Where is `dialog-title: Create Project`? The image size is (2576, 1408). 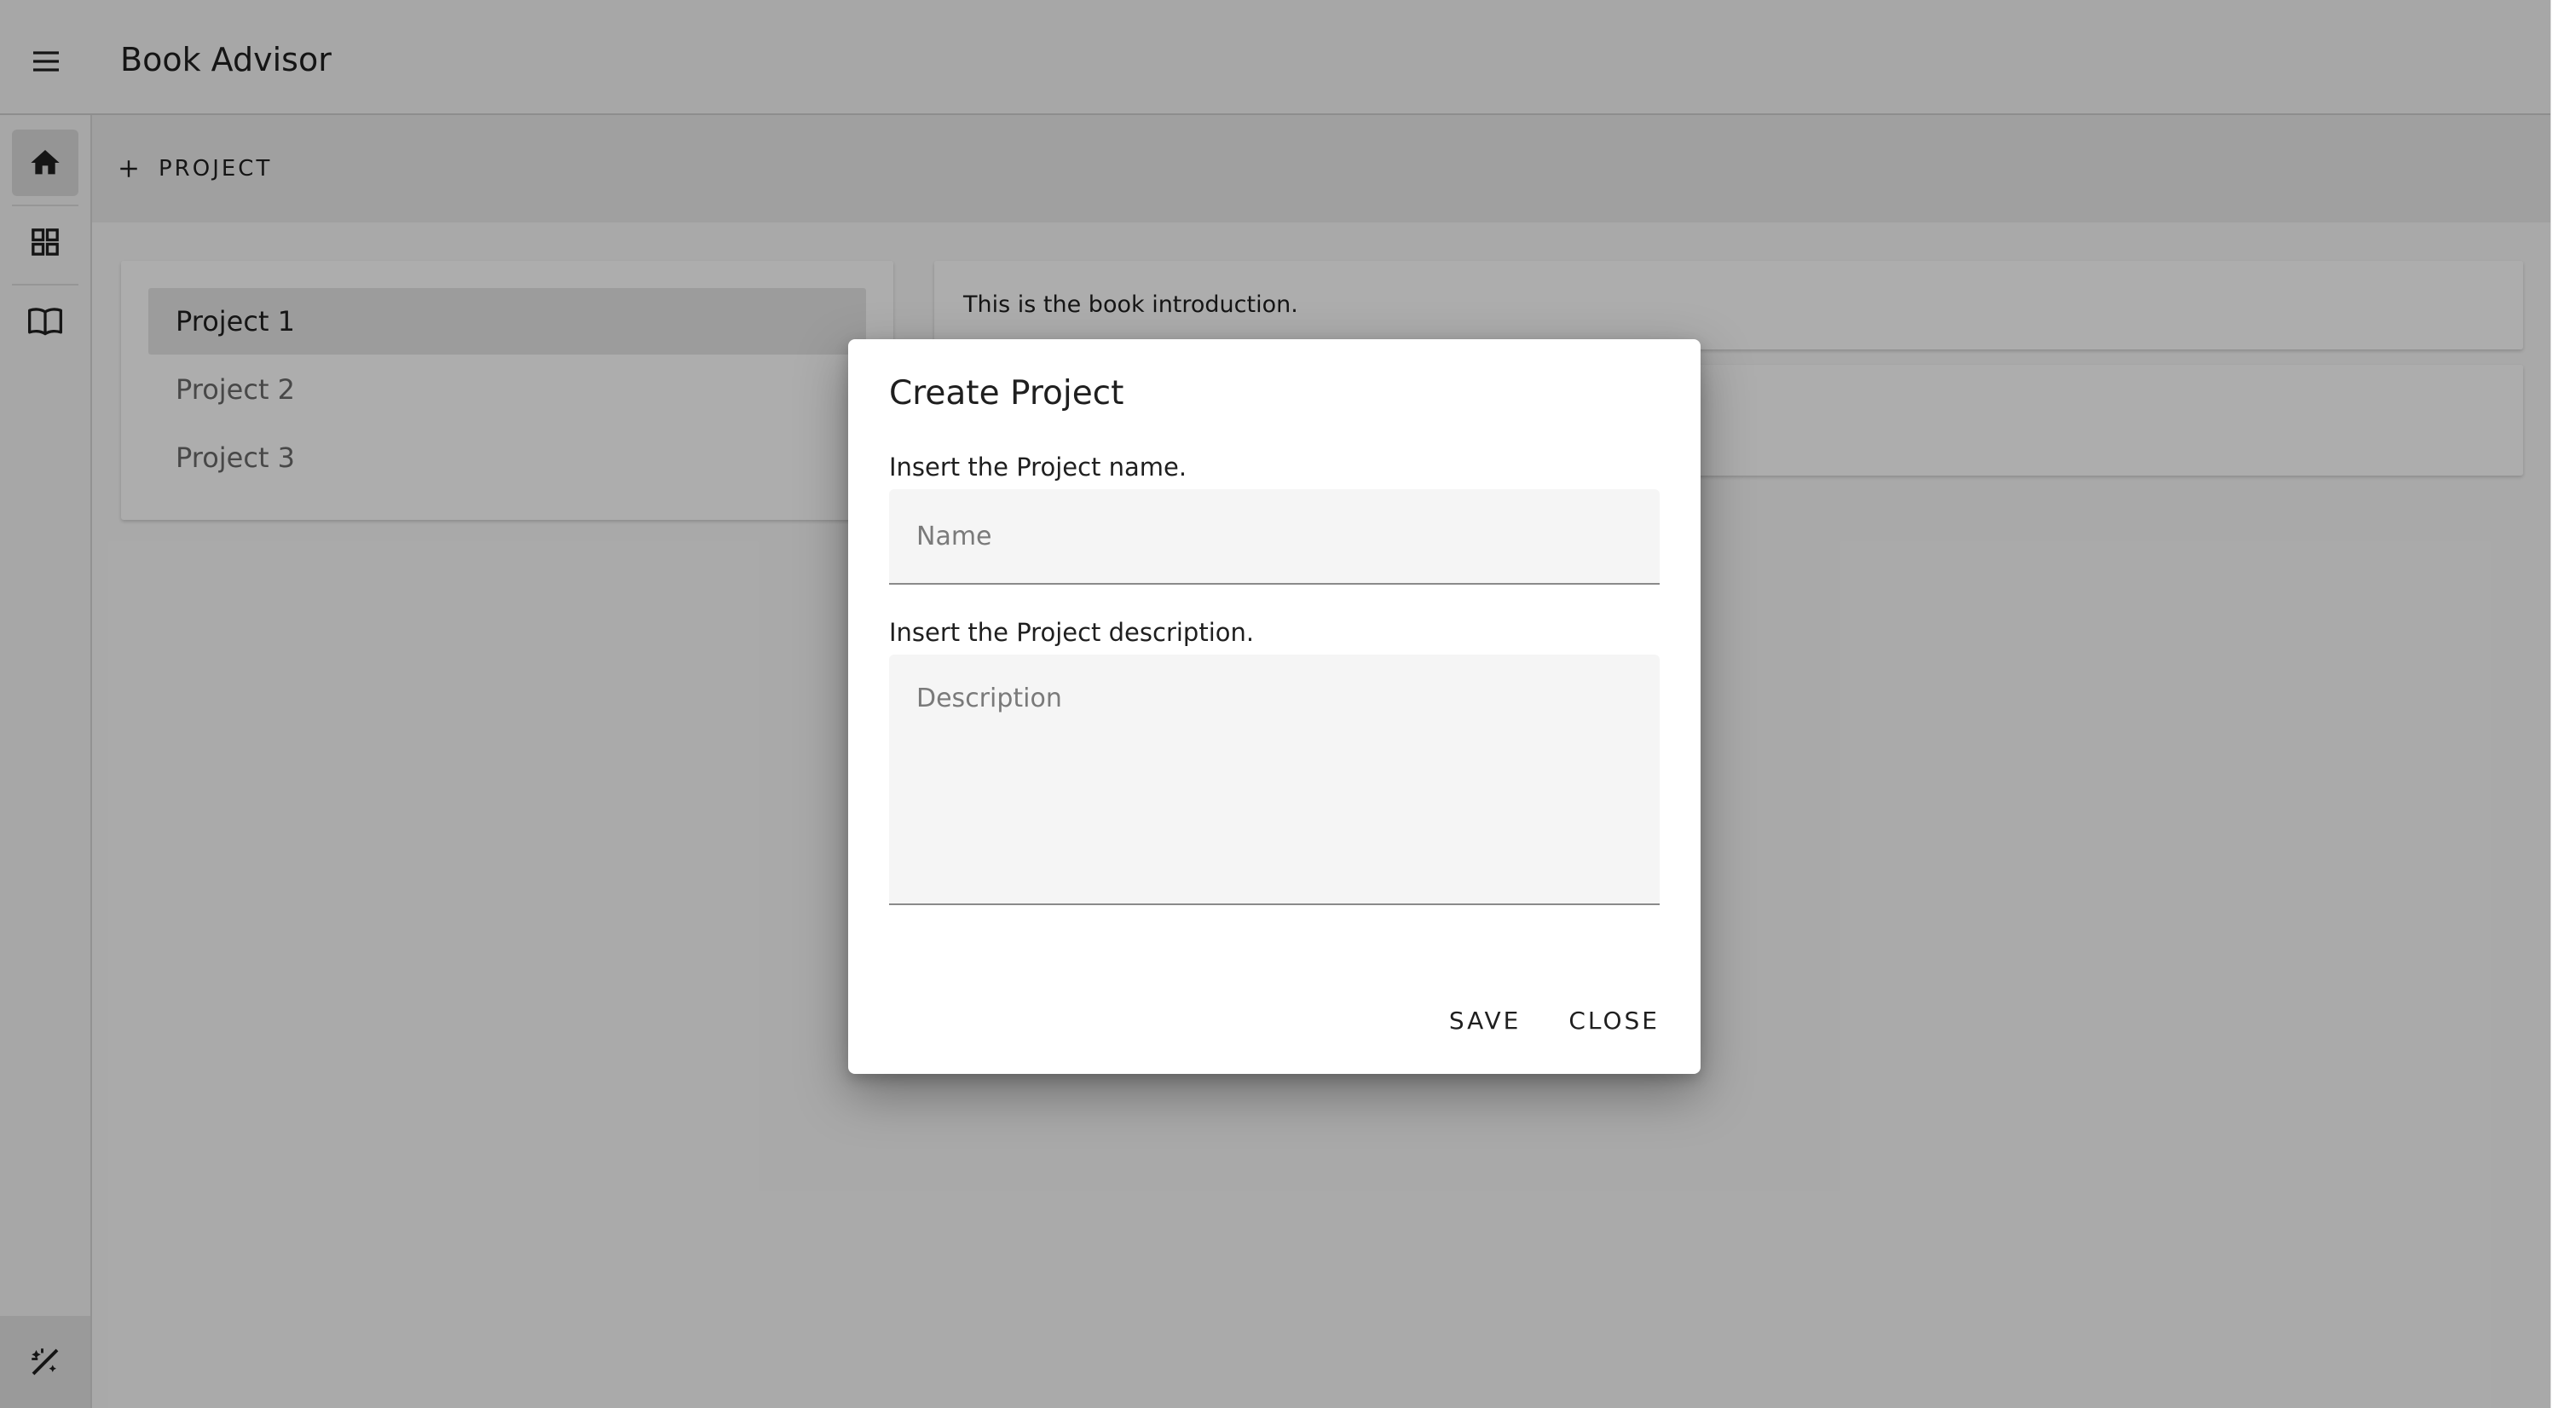 dialog-title: Create Project is located at coordinates (1006, 393).